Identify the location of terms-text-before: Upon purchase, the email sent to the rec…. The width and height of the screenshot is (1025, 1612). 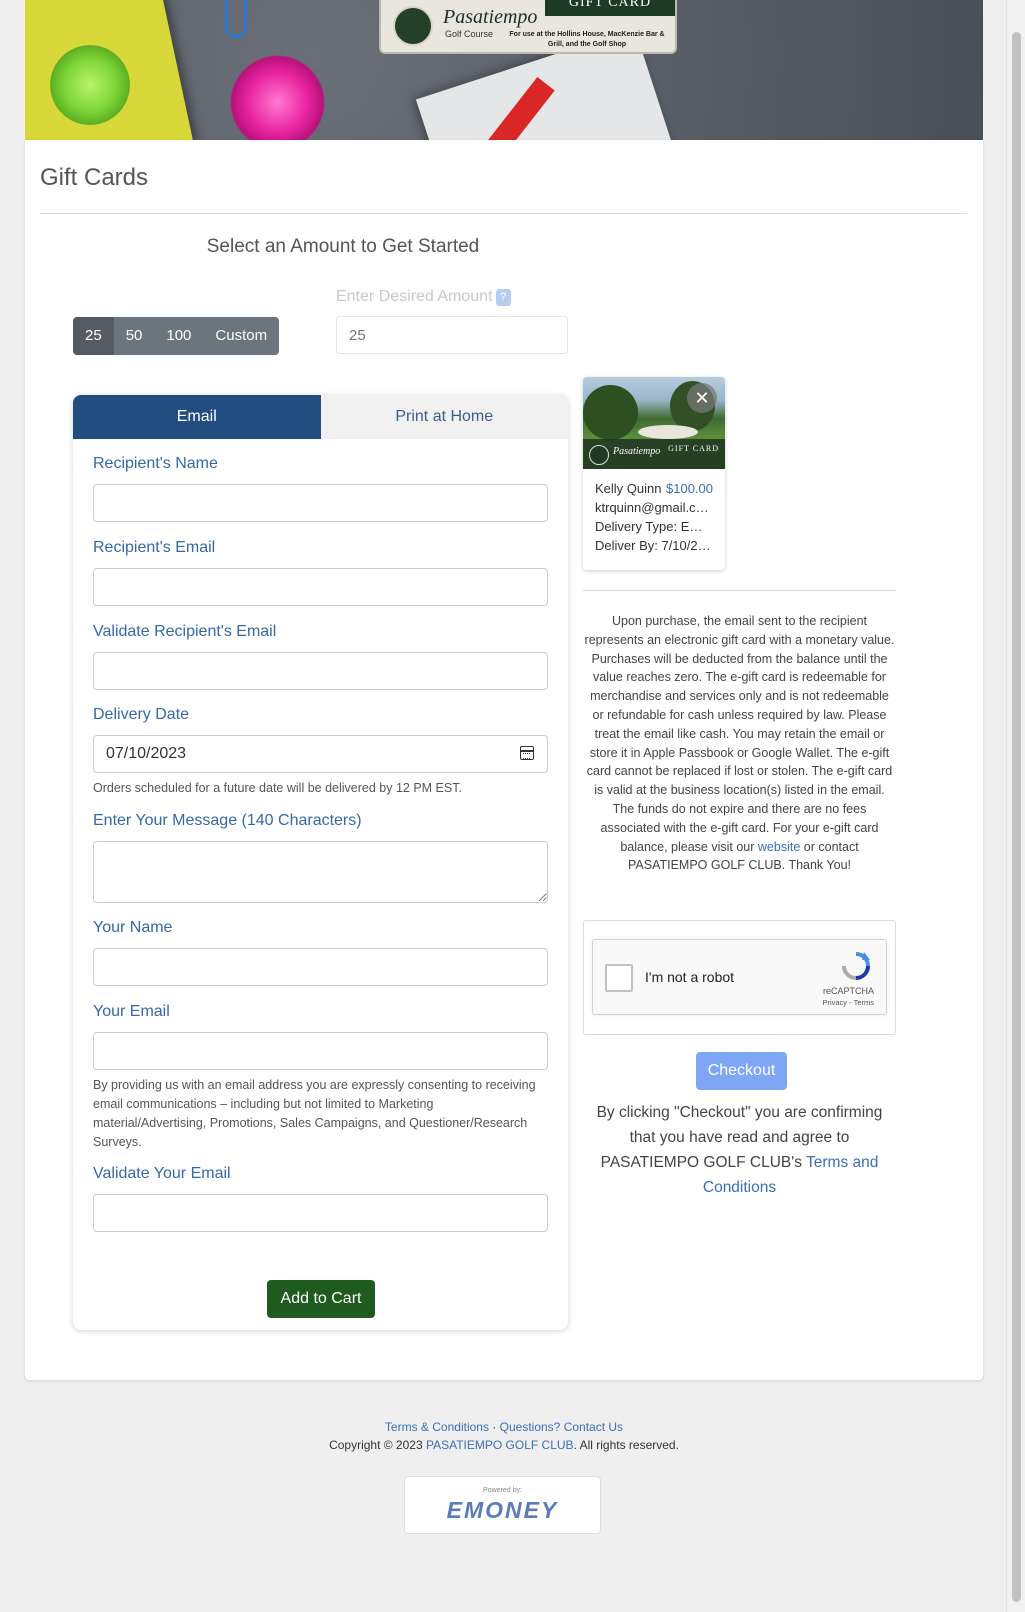
(739, 734).